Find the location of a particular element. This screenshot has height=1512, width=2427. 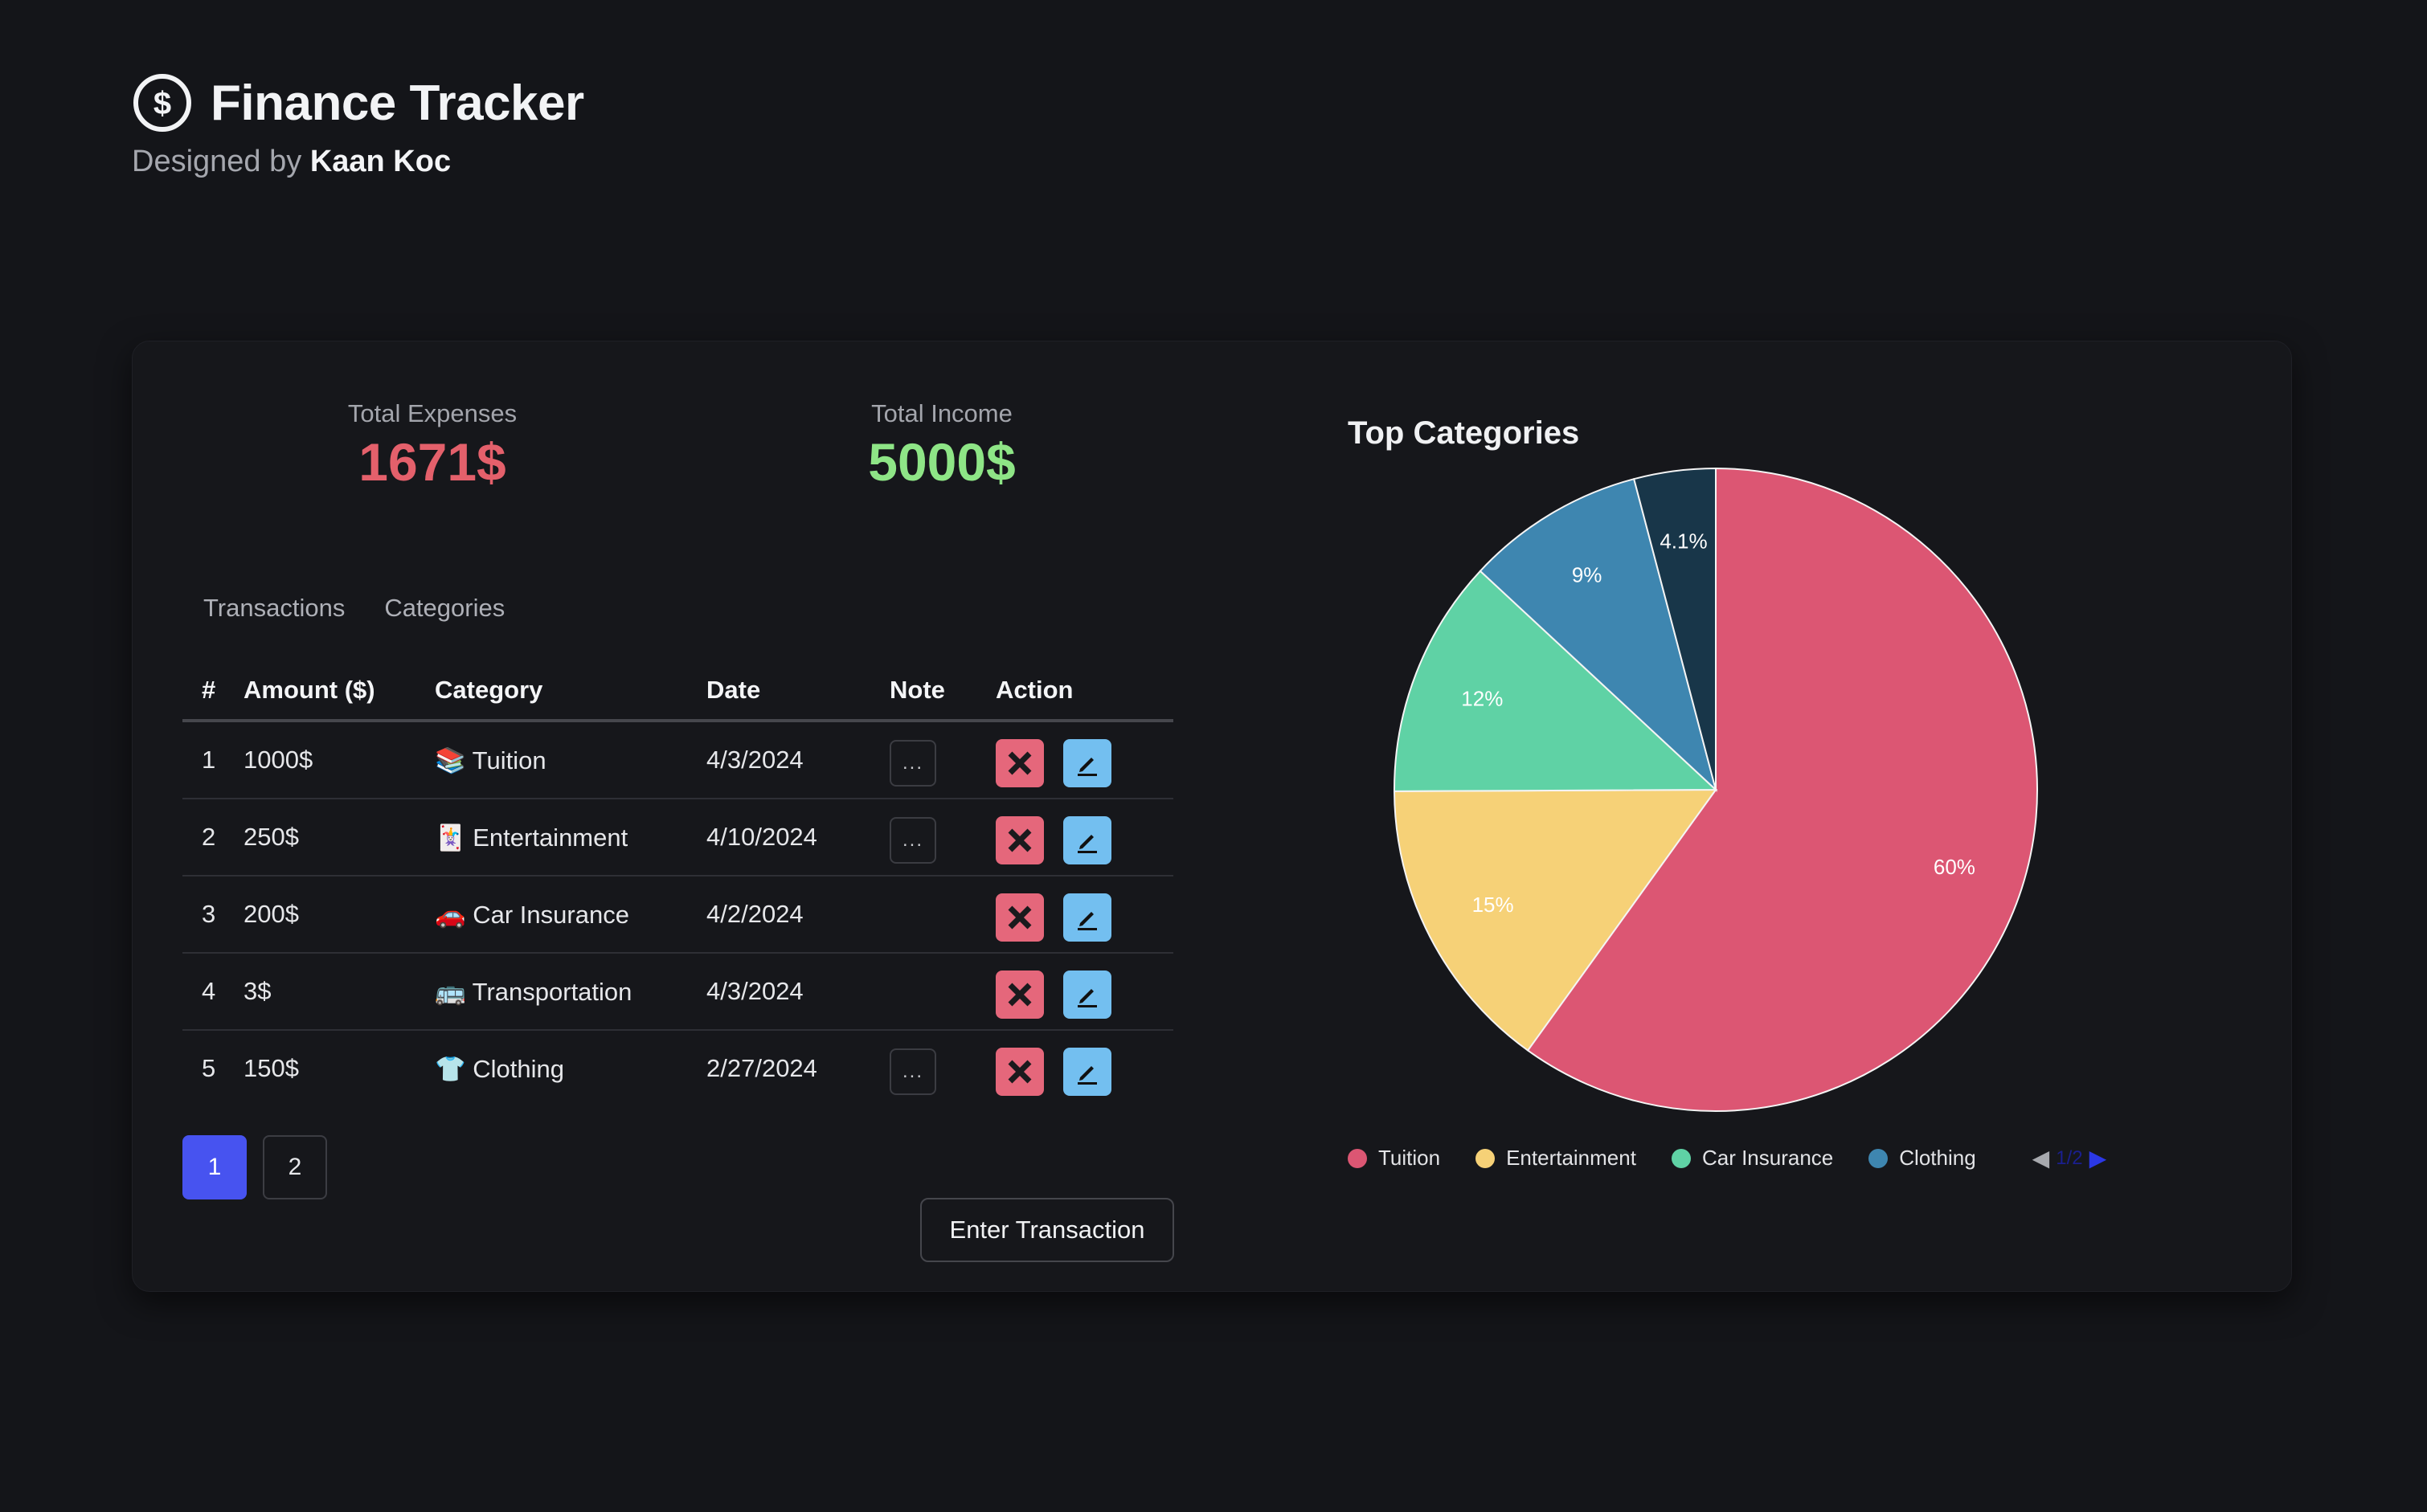

enter-transaction-button: Enter Transaction is located at coordinates (1047, 1230).